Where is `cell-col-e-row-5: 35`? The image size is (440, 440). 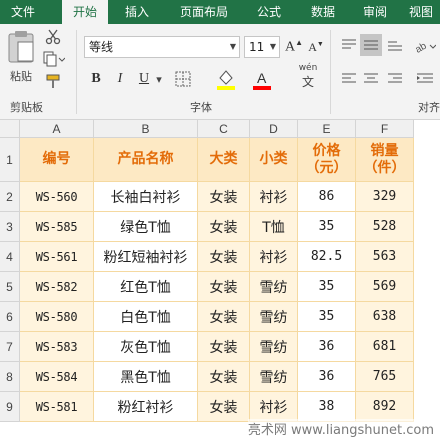
cell-col-e-row-5: 35 is located at coordinates (327, 287).